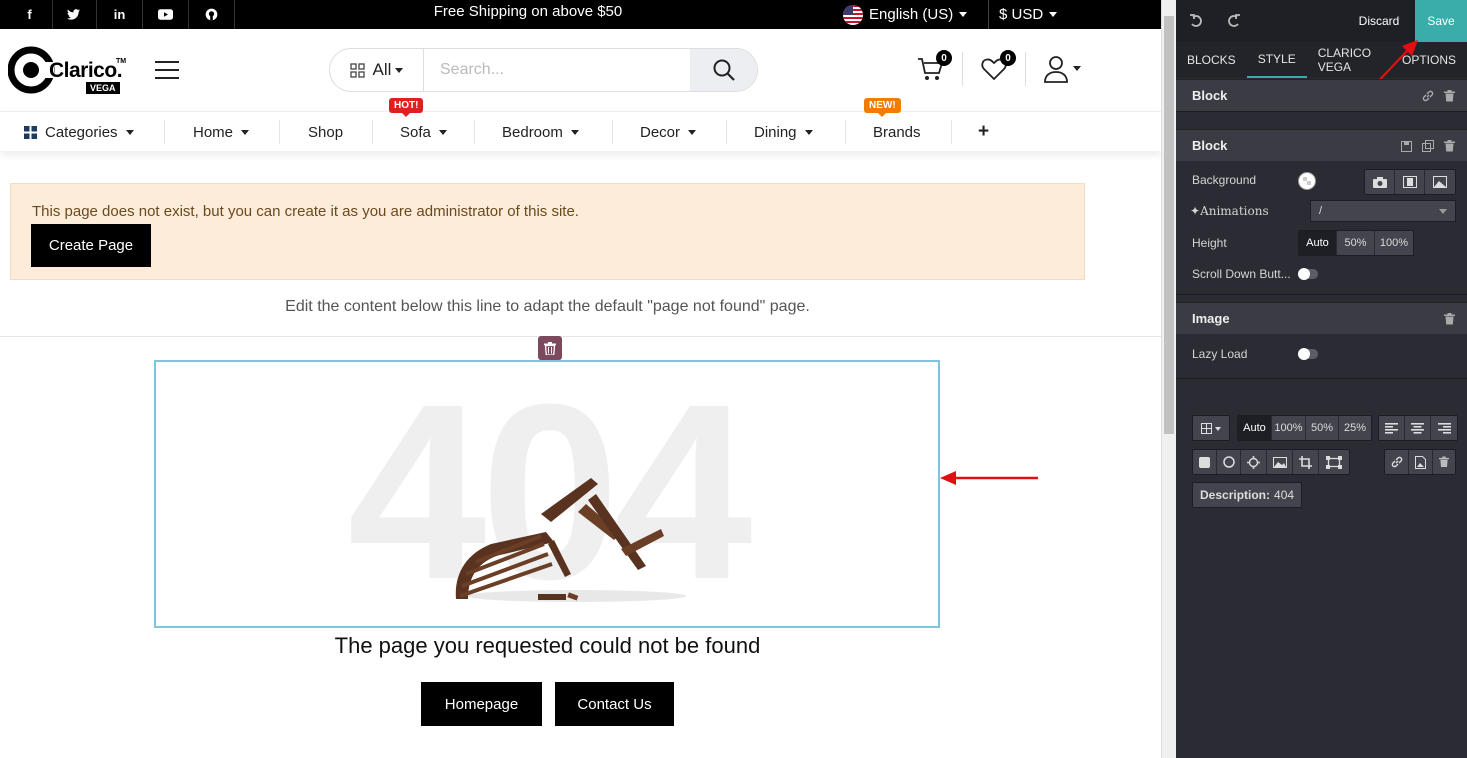 The width and height of the screenshot is (1467, 758). I want to click on nav-dining: Dining, so click(783, 132).